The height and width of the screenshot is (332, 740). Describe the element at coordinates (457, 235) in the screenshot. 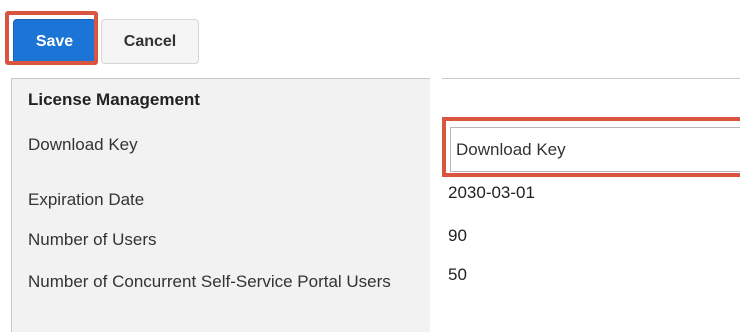

I see `number-of-users-value: 90` at that location.